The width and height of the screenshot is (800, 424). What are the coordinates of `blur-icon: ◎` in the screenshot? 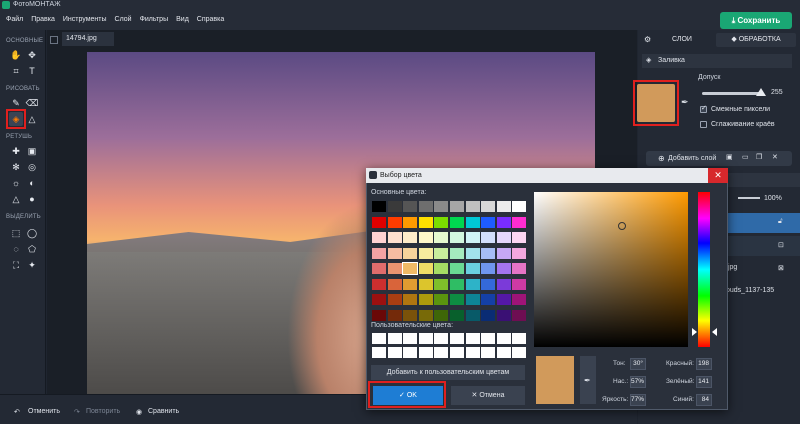 It's located at (32, 167).